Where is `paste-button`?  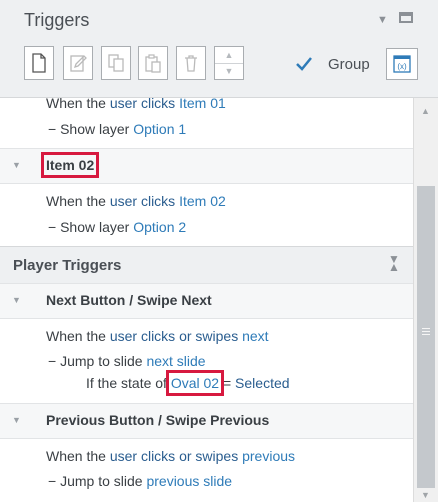 paste-button is located at coordinates (153, 63).